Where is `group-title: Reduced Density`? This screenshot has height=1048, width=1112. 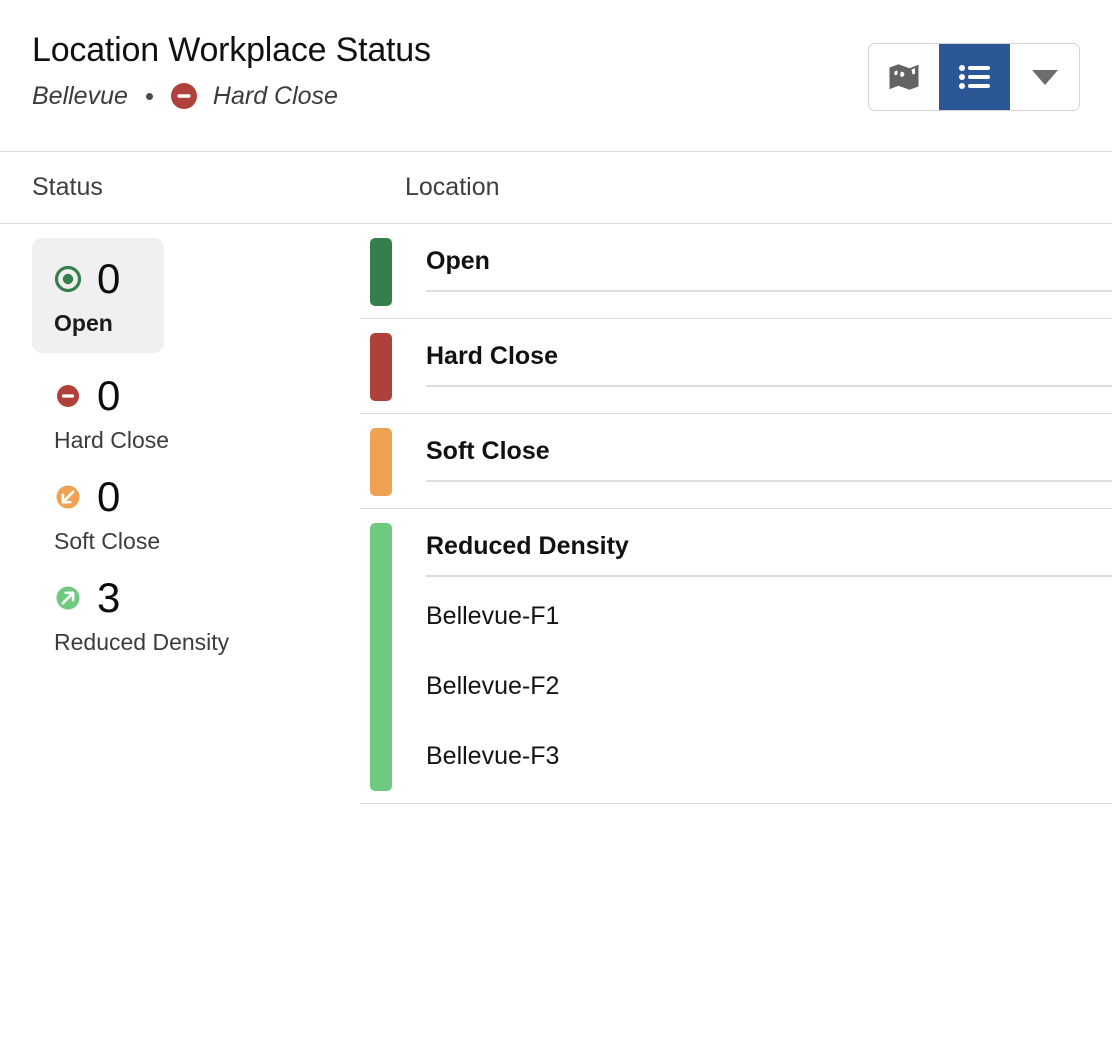 group-title: Reduced Density is located at coordinates (527, 546).